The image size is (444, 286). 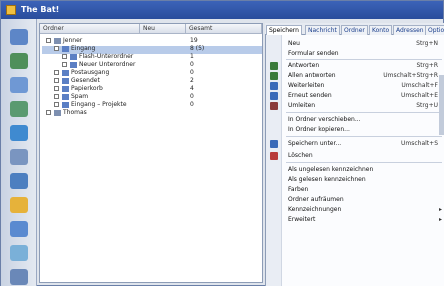 I want to click on user-icon, so click(x=19, y=109).